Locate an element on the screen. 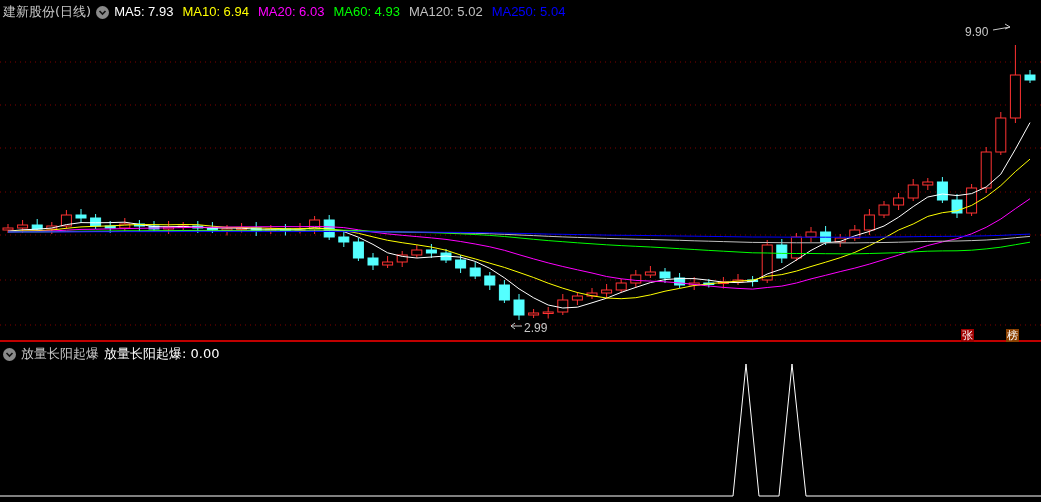  indicator-label: MA120: 5.02 is located at coordinates (445, 12).